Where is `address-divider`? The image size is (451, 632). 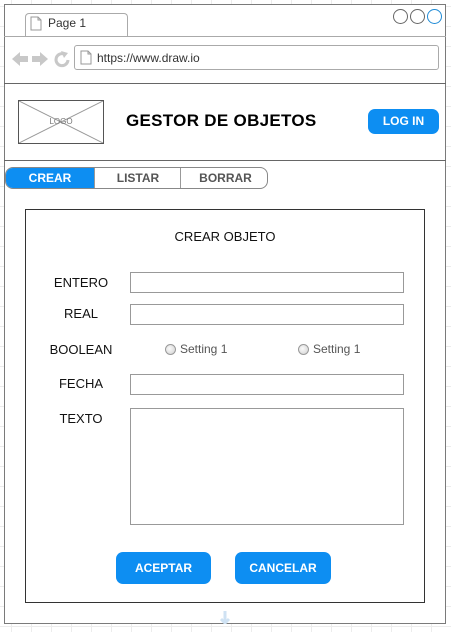
address-divider is located at coordinates (225, 83).